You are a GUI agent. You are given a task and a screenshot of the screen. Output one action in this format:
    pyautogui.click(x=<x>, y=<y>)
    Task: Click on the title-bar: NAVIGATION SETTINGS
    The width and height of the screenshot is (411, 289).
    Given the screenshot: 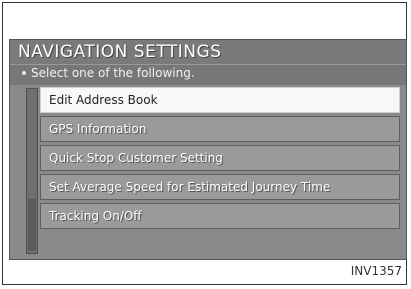 What is the action you would take?
    pyautogui.click(x=208, y=52)
    